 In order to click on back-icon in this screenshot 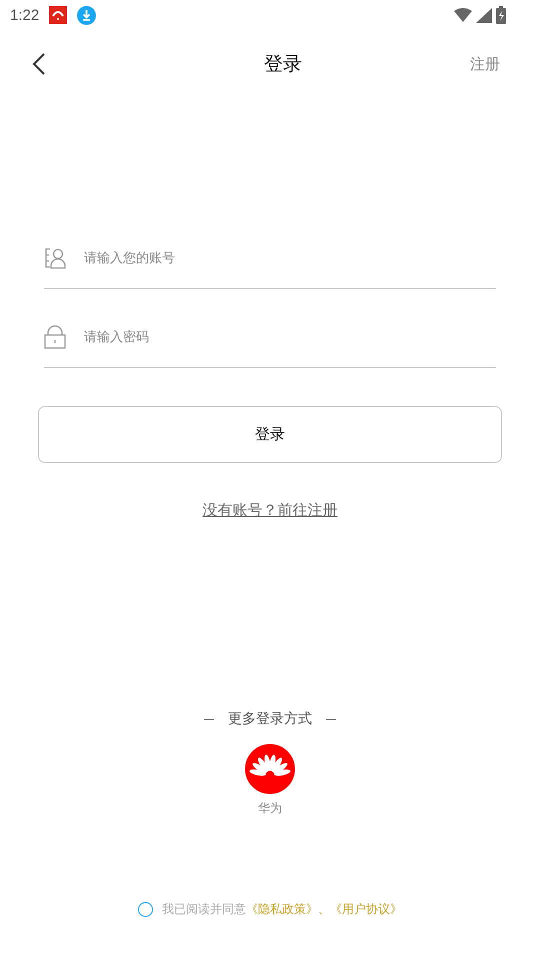, I will do `click(39, 64)`.